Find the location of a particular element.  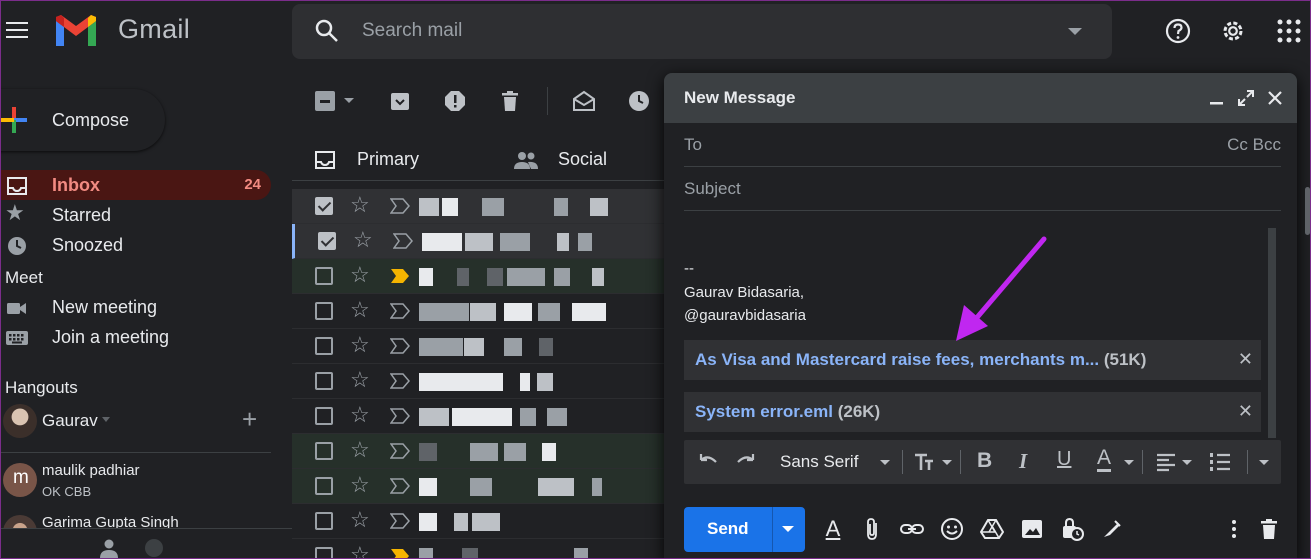

discard-draft-icon is located at coordinates (1269, 529).